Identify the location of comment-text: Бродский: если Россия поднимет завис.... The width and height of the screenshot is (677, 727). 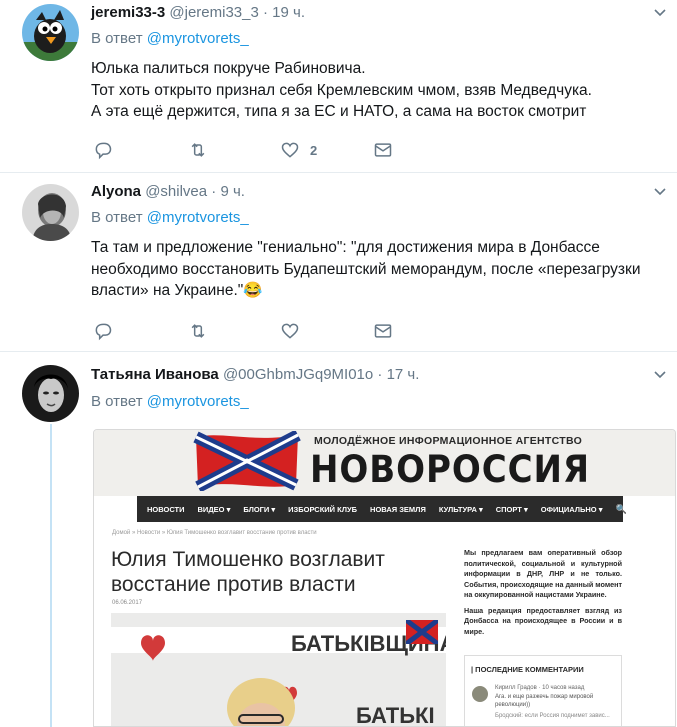
(552, 716).